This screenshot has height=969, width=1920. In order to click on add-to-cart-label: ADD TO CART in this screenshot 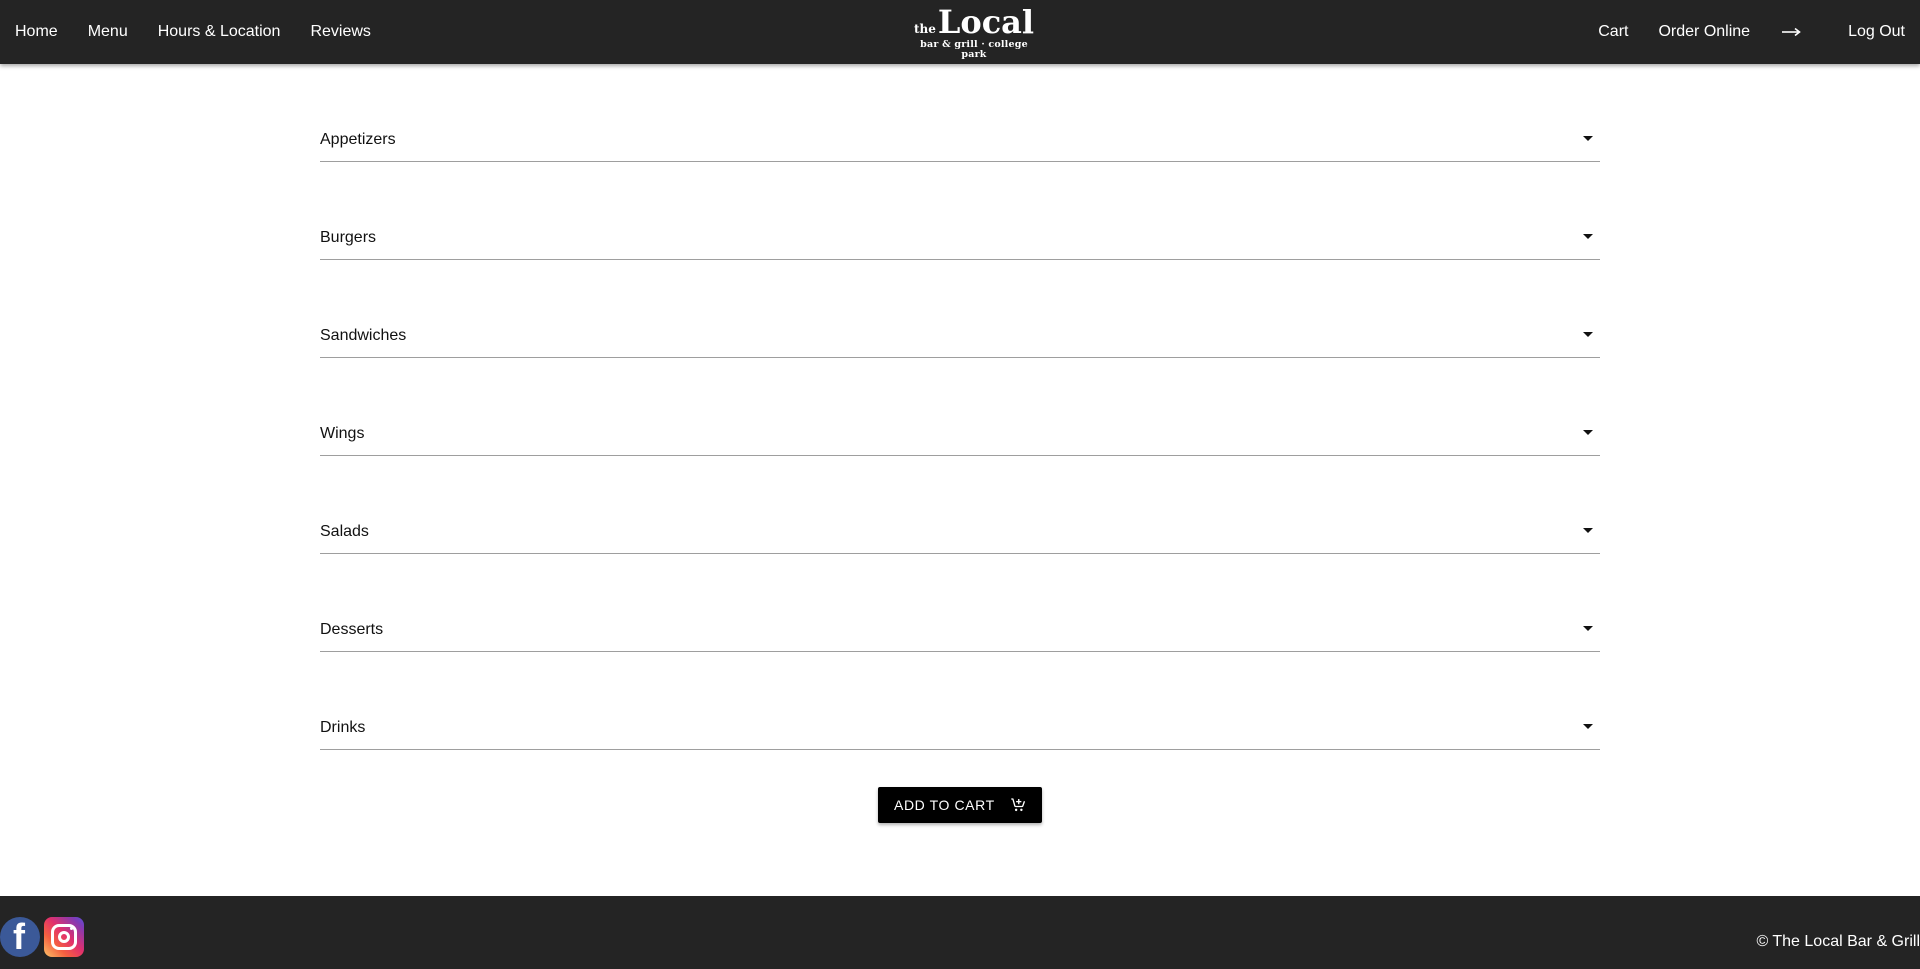, I will do `click(944, 805)`.